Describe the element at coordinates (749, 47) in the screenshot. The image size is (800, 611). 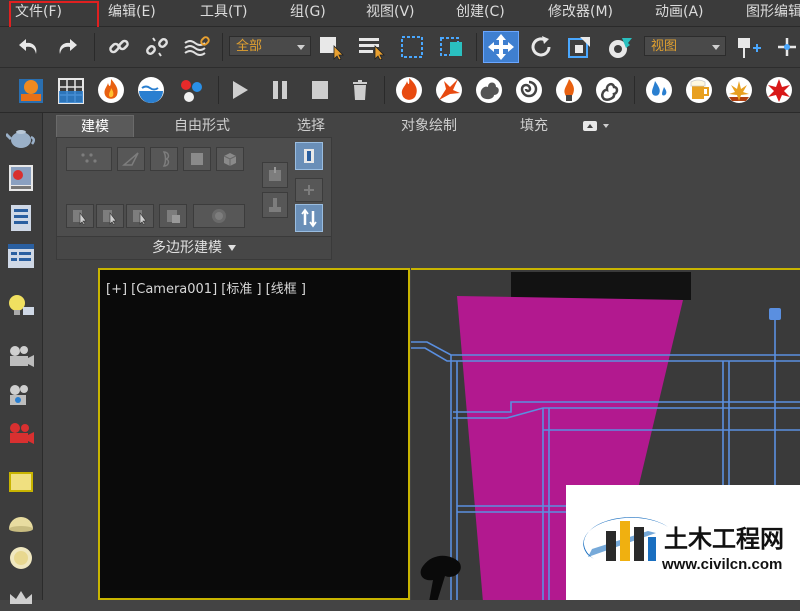
I see `pivot-center-icon` at that location.